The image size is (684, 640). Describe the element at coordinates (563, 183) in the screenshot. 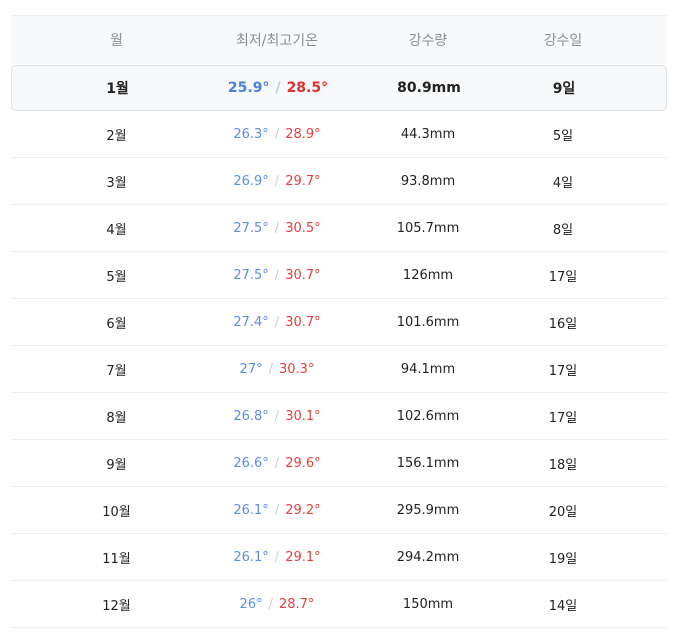

I see `rain-days-cell: 4일` at that location.